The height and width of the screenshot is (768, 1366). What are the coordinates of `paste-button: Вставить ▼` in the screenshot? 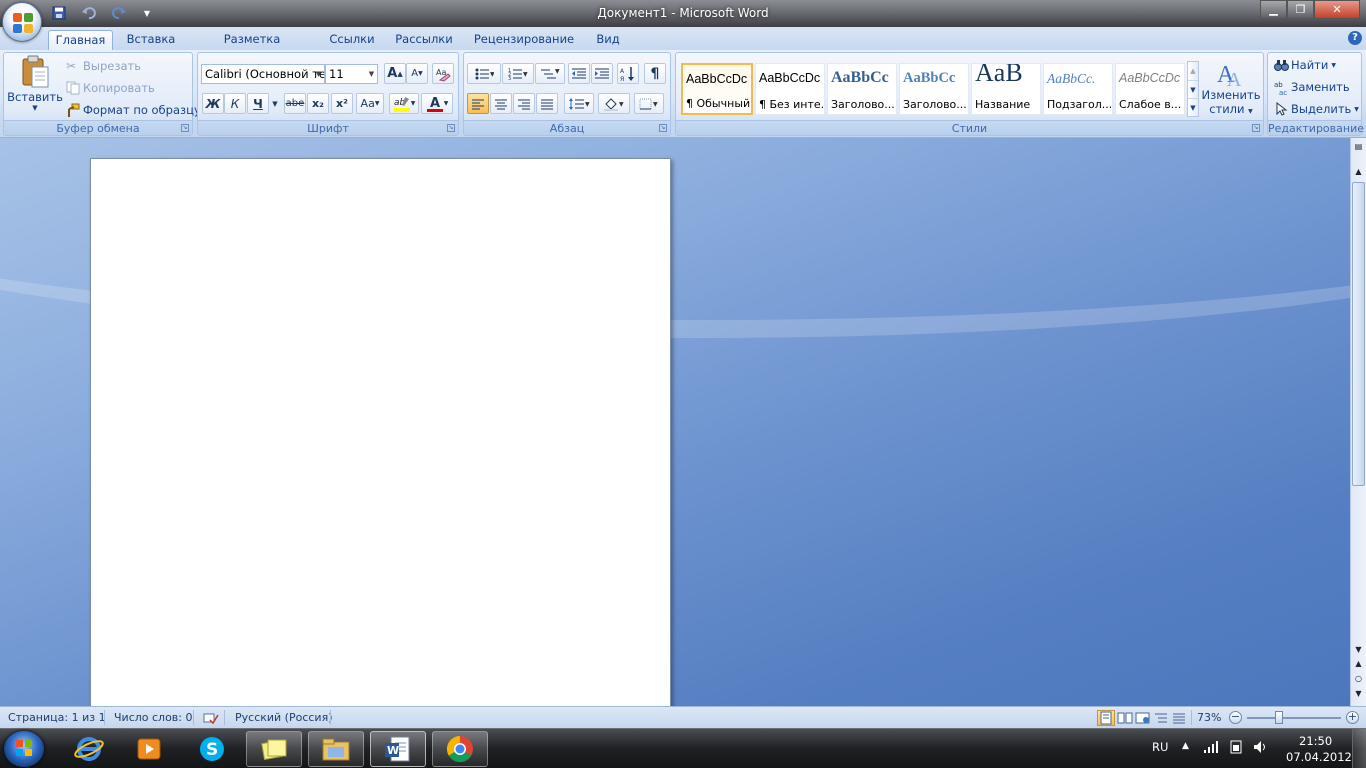 It's located at (35, 87).